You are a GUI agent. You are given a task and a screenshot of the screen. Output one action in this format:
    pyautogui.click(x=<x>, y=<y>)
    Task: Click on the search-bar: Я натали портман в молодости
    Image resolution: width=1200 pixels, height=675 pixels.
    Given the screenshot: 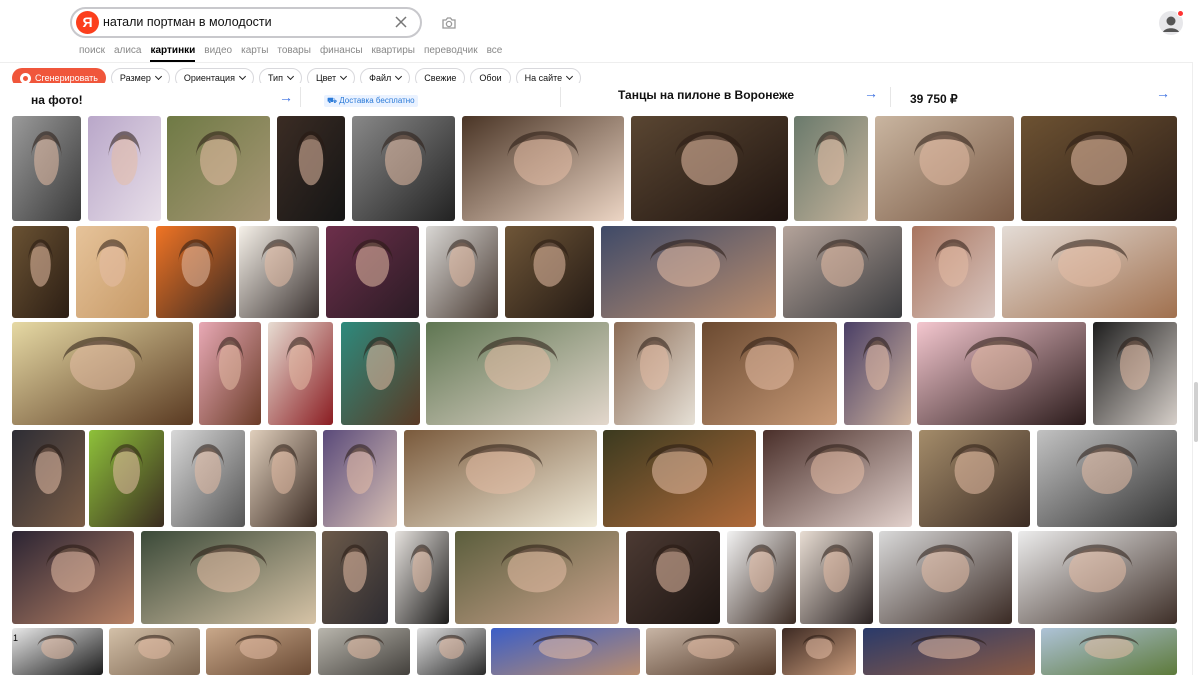 What is the action you would take?
    pyautogui.click(x=246, y=22)
    